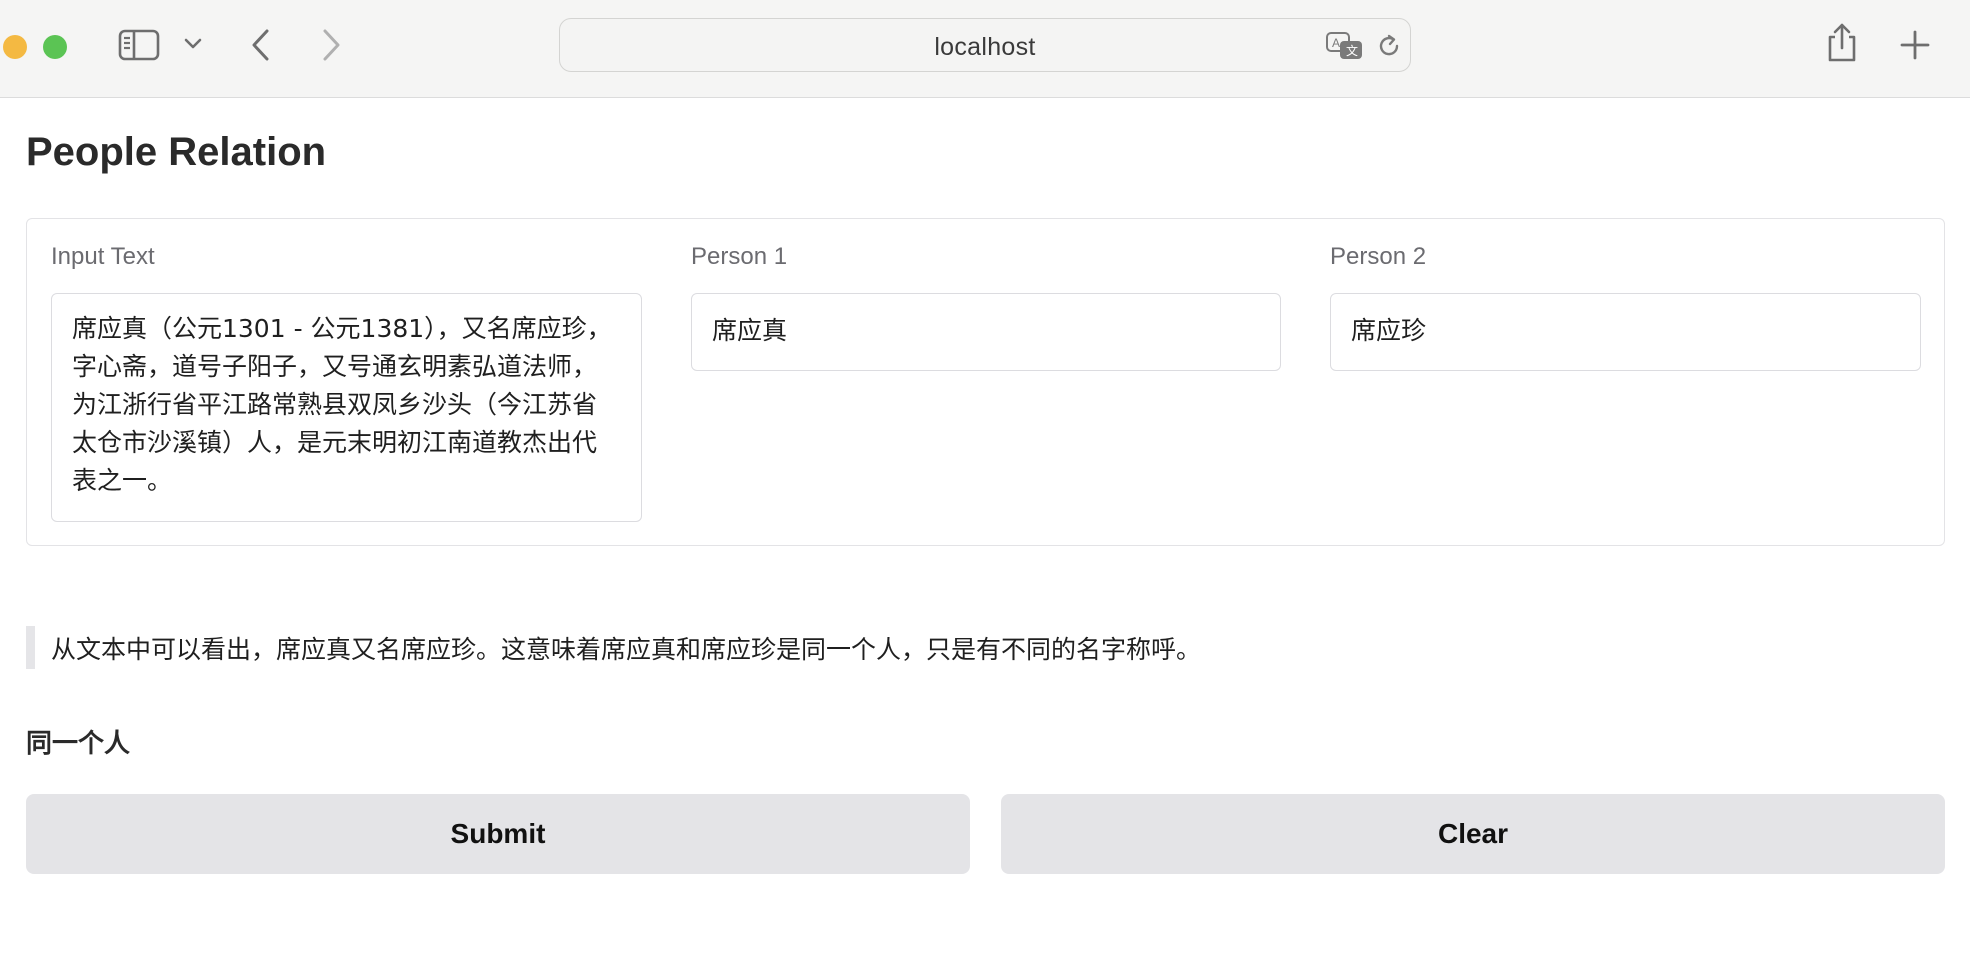 The height and width of the screenshot is (970, 1970). What do you see at coordinates (1915, 45) in the screenshot?
I see `plus-icon` at bounding box center [1915, 45].